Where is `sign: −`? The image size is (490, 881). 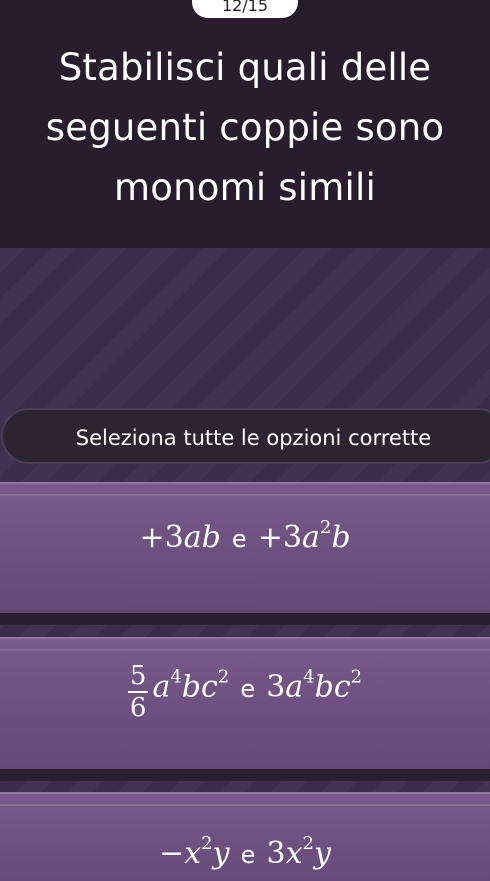
sign: − is located at coordinates (172, 853).